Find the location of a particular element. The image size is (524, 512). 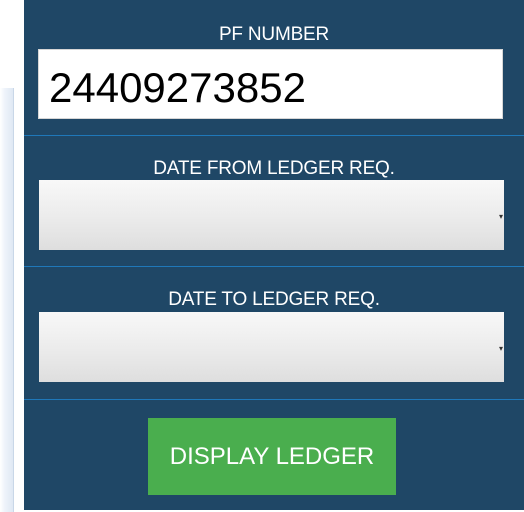

display-ledger-button: DISPLAY LEDGER is located at coordinates (272, 456).